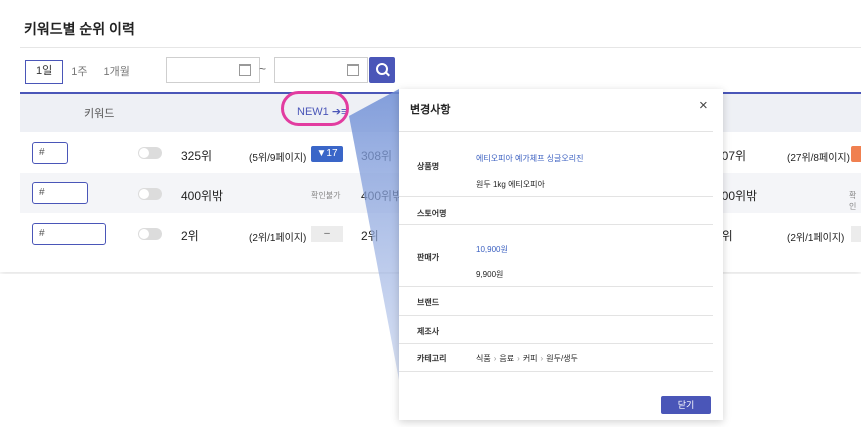  I want to click on rank-change-badge: ▼17, so click(327, 154).